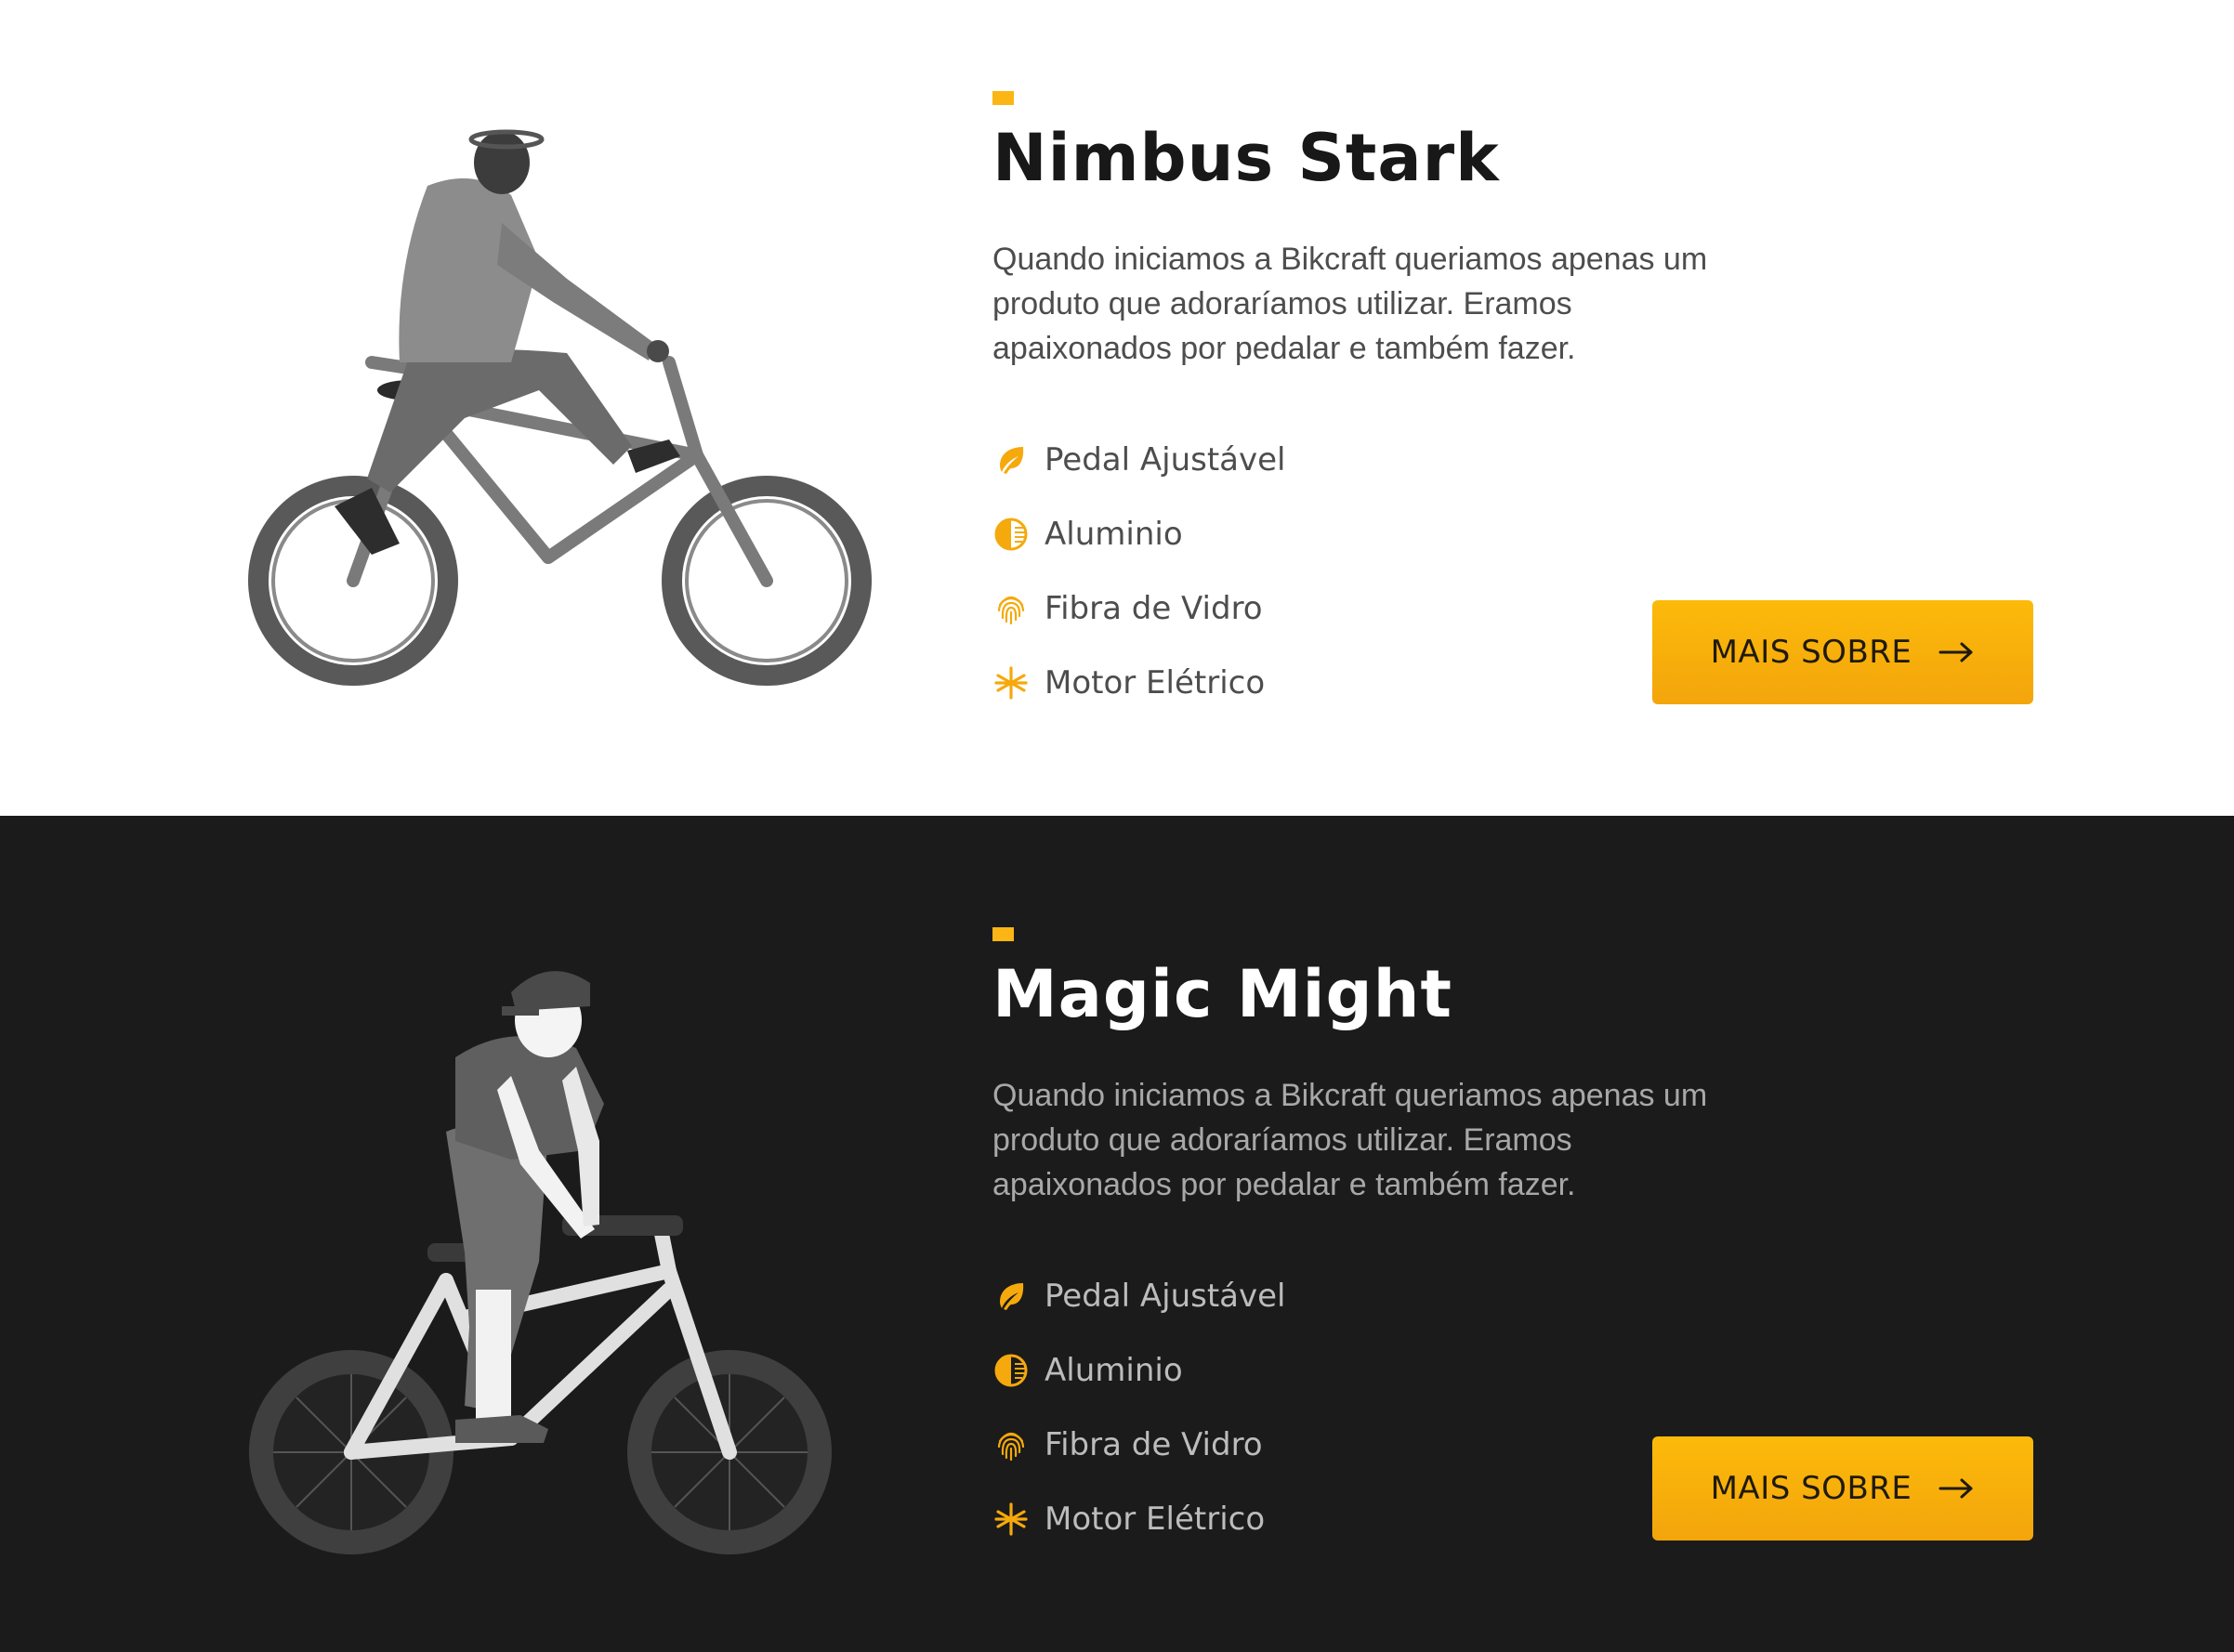 This screenshot has height=1652, width=2234. I want to click on product-title: Nimbus Stark, so click(1246, 158).